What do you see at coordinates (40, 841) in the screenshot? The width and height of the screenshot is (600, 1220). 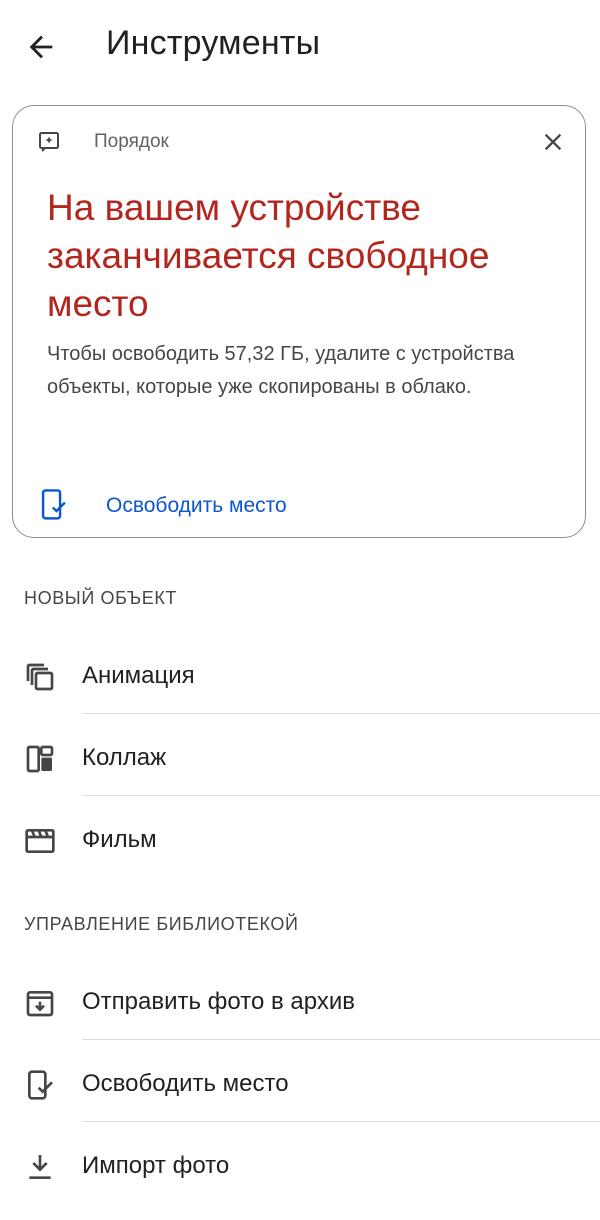 I see `movie-icon` at bounding box center [40, 841].